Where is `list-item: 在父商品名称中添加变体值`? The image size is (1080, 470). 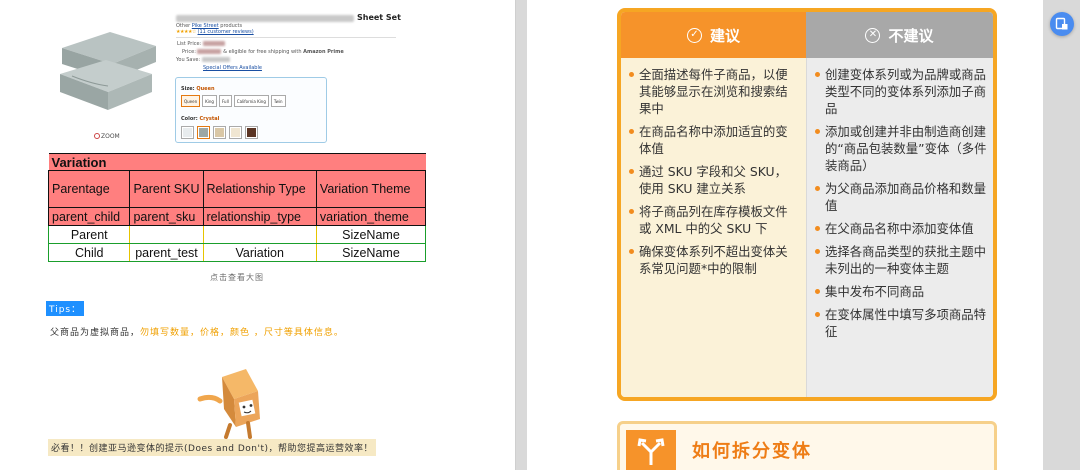
list-item: 在父商品名称中添加变体值 is located at coordinates (901, 228).